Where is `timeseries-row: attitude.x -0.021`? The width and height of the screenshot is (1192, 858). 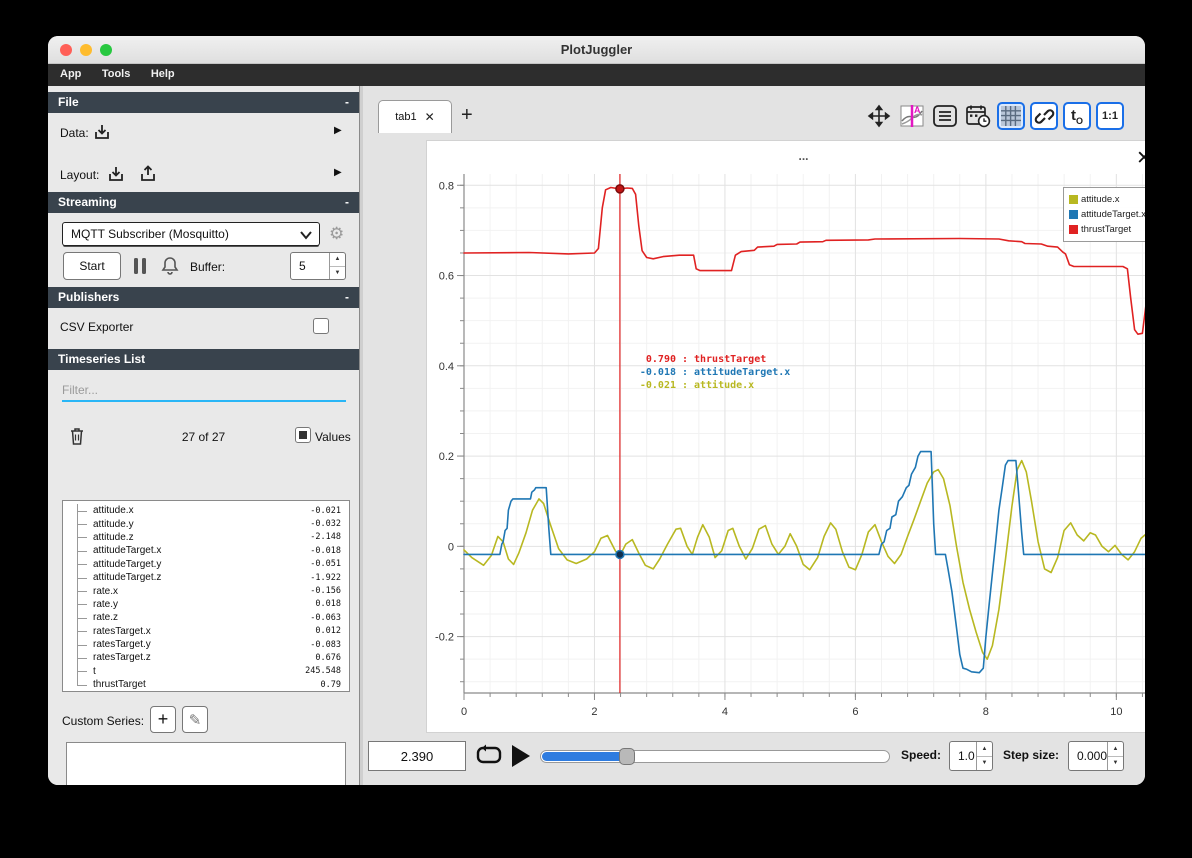 timeseries-row: attitude.x -0.021 is located at coordinates (209, 510).